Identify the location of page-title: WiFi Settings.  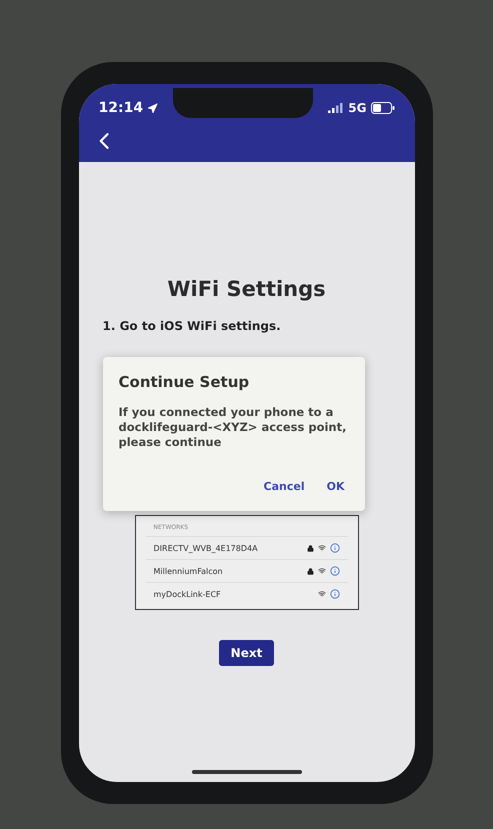
(246, 289).